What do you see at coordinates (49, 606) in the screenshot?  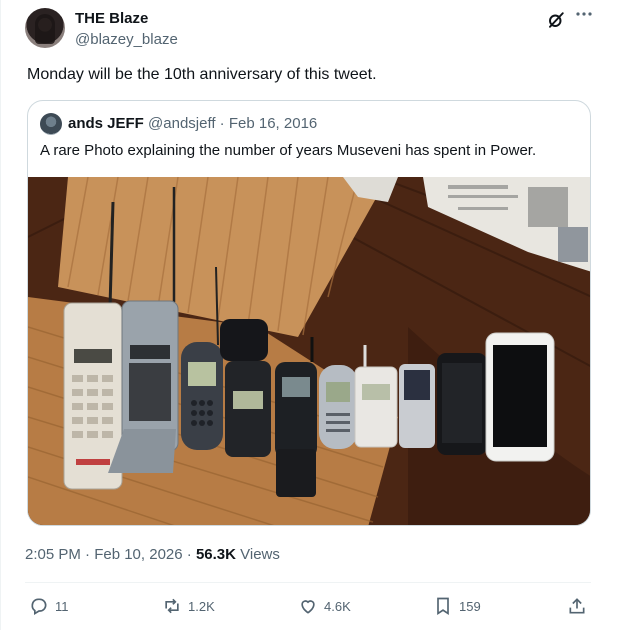 I see `reply-button: 11` at bounding box center [49, 606].